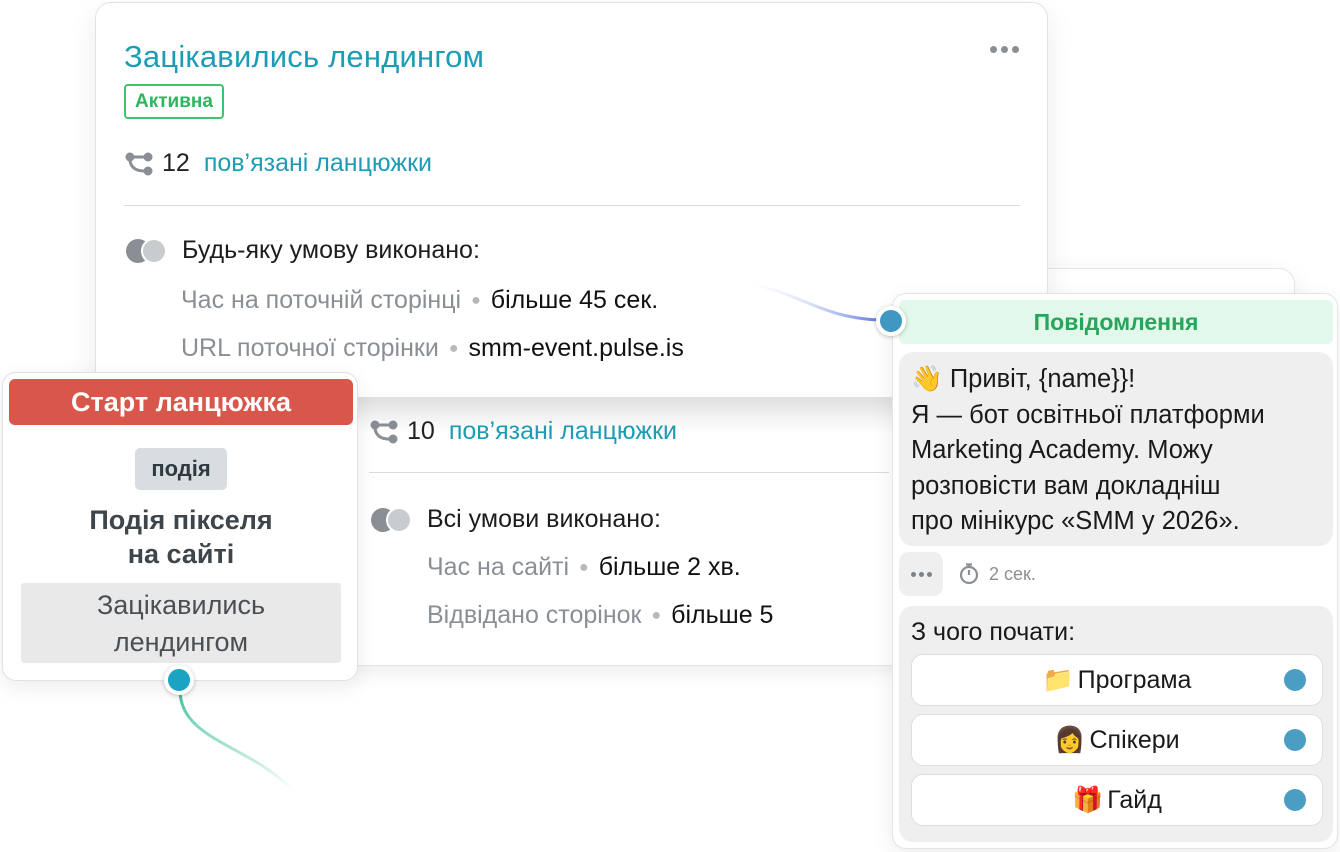 Image resolution: width=1340 pixels, height=852 pixels. I want to click on event-title-line: Подія пікселя, so click(181, 520).